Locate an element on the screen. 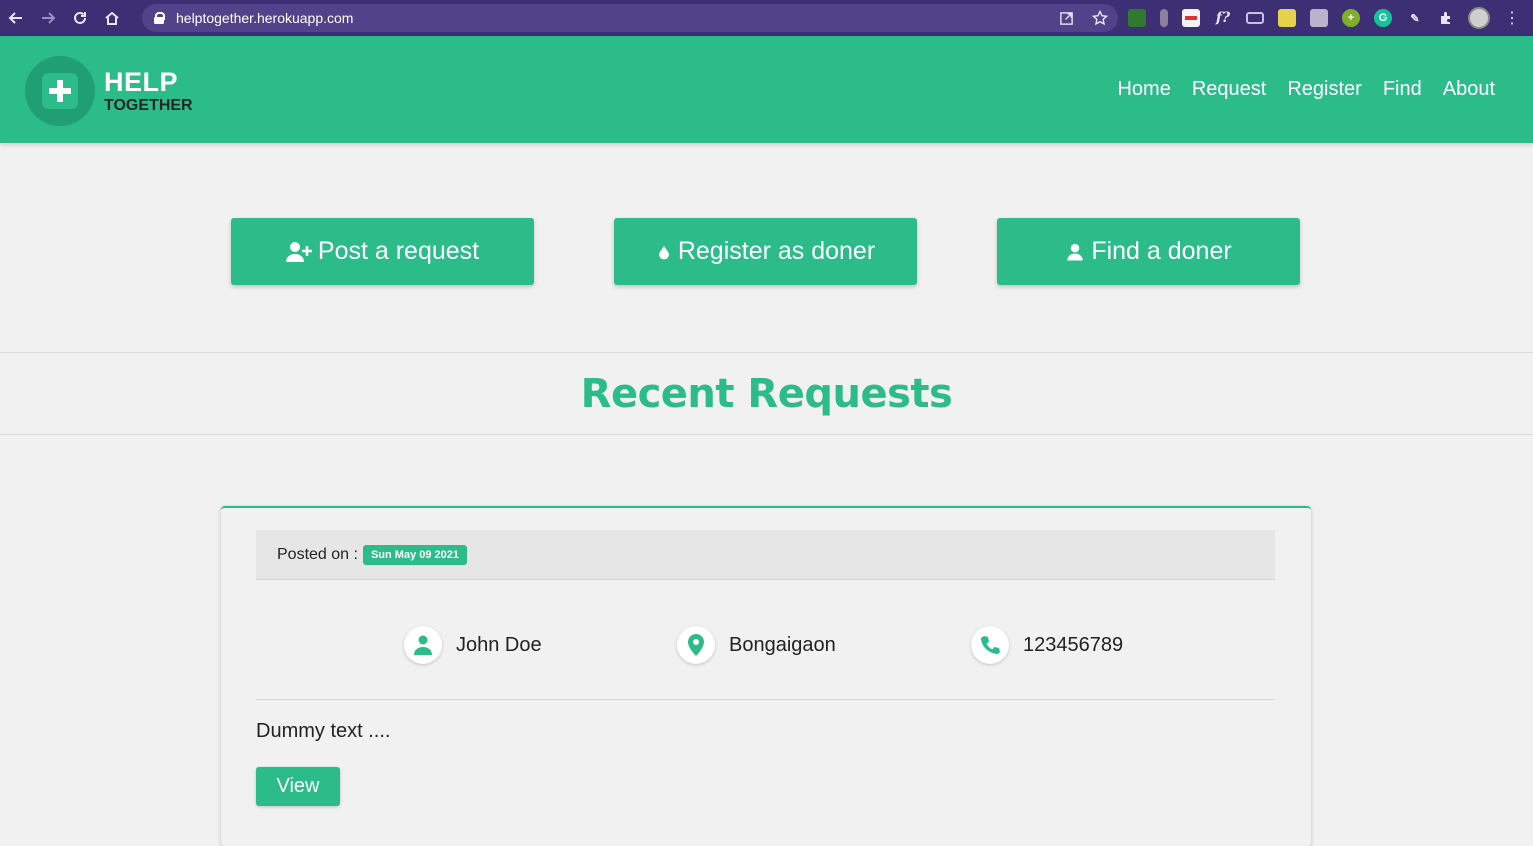  main-nav: Home Request Register Find About is located at coordinates (1306, 89).